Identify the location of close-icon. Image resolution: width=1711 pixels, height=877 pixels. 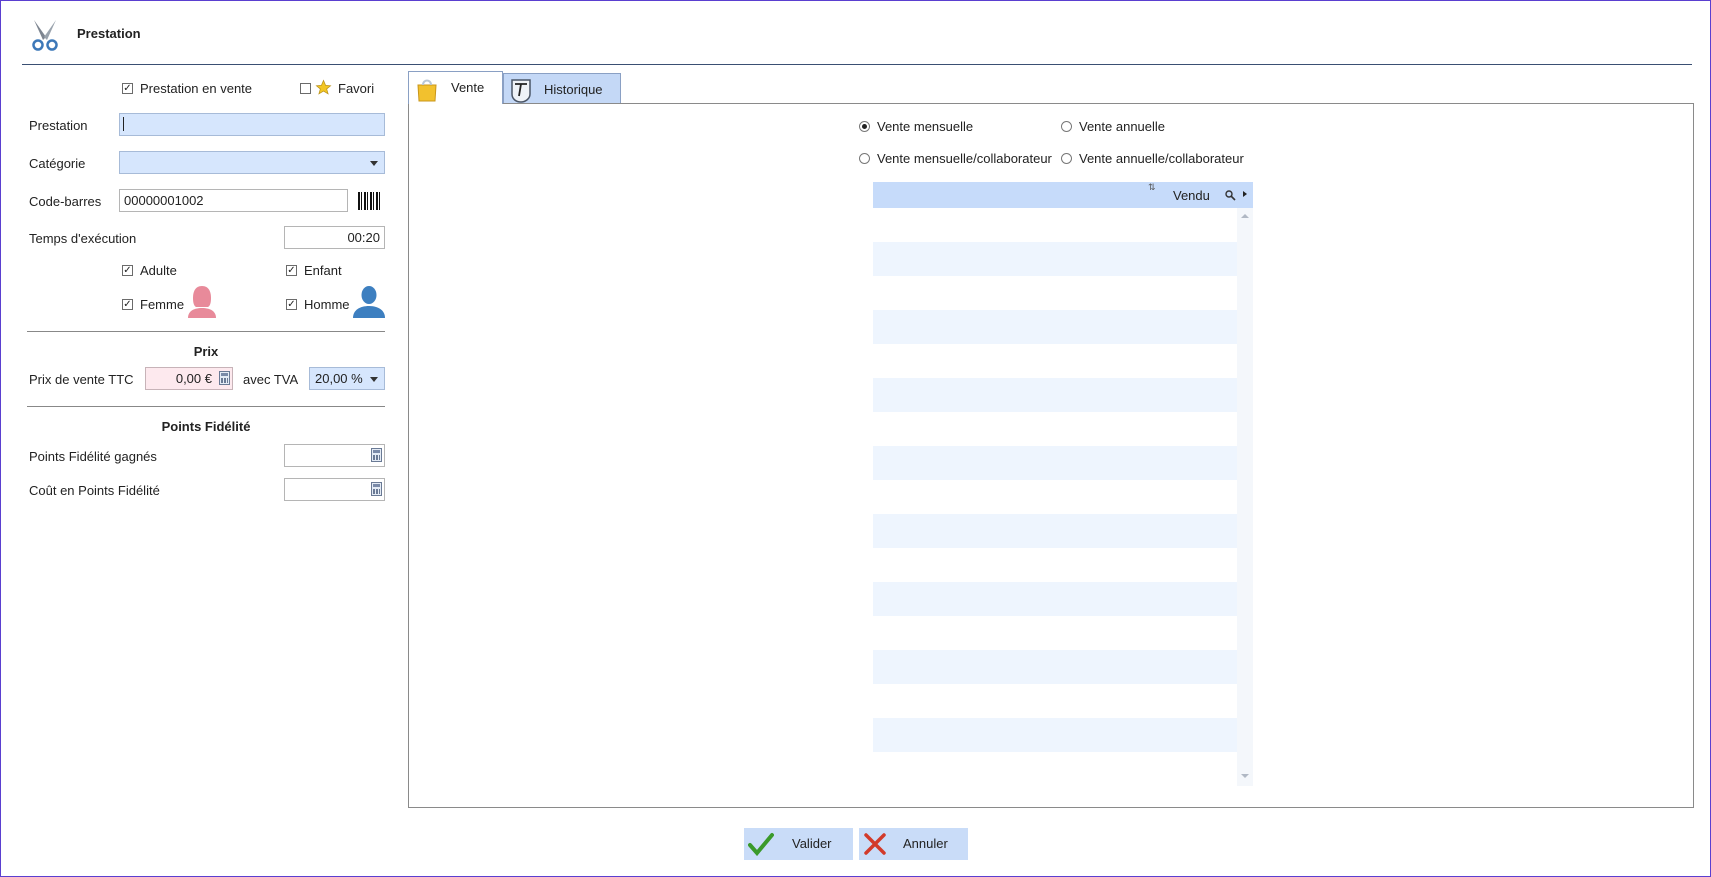
(875, 844).